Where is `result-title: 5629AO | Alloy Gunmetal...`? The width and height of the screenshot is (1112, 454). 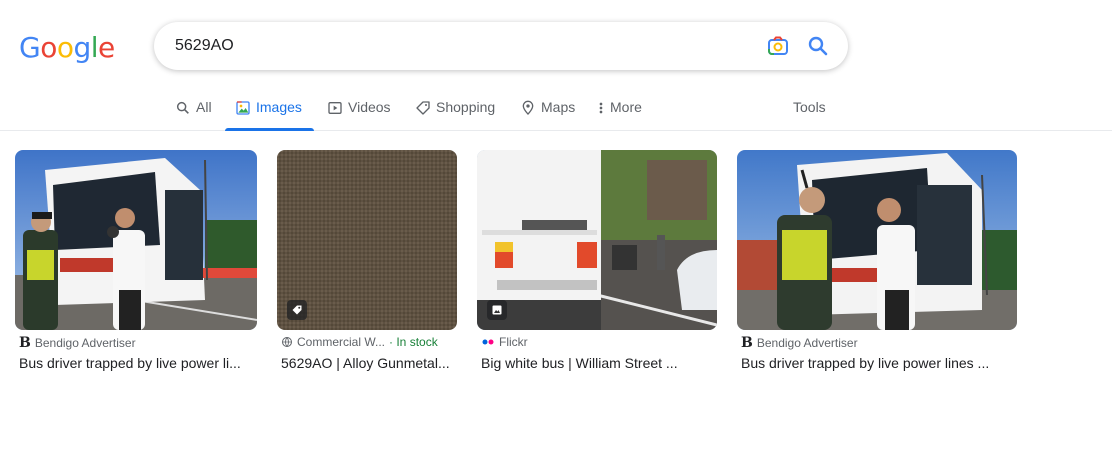 result-title: 5629AO | Alloy Gunmetal... is located at coordinates (365, 363).